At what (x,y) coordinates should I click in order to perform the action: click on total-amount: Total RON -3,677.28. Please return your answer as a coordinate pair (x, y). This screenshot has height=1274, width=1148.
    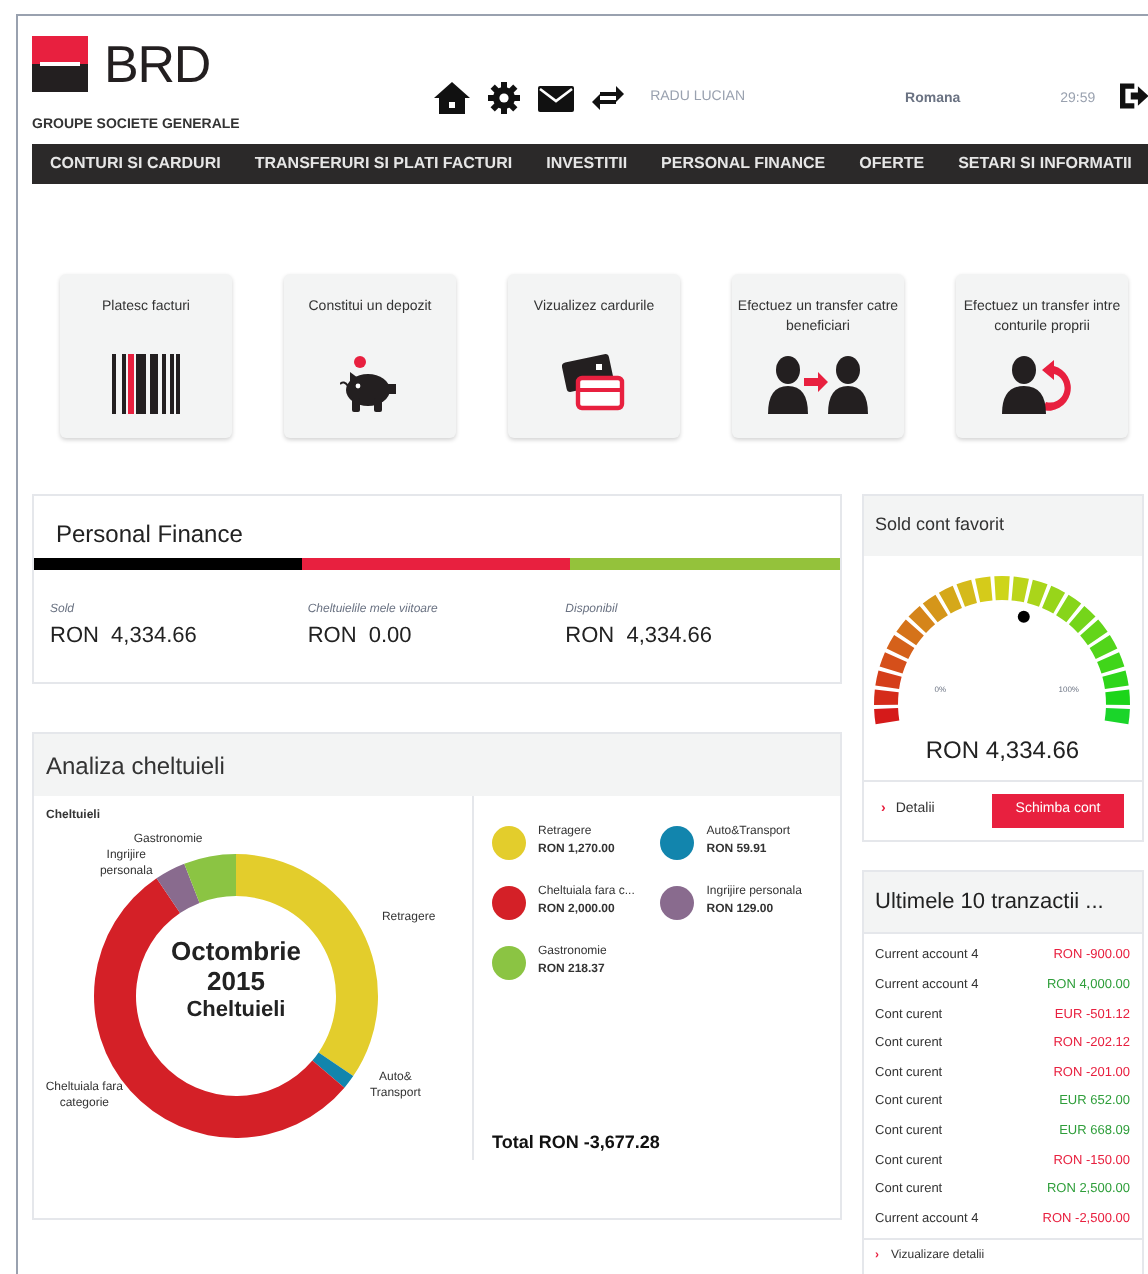
    Looking at the image, I should click on (577, 1142).